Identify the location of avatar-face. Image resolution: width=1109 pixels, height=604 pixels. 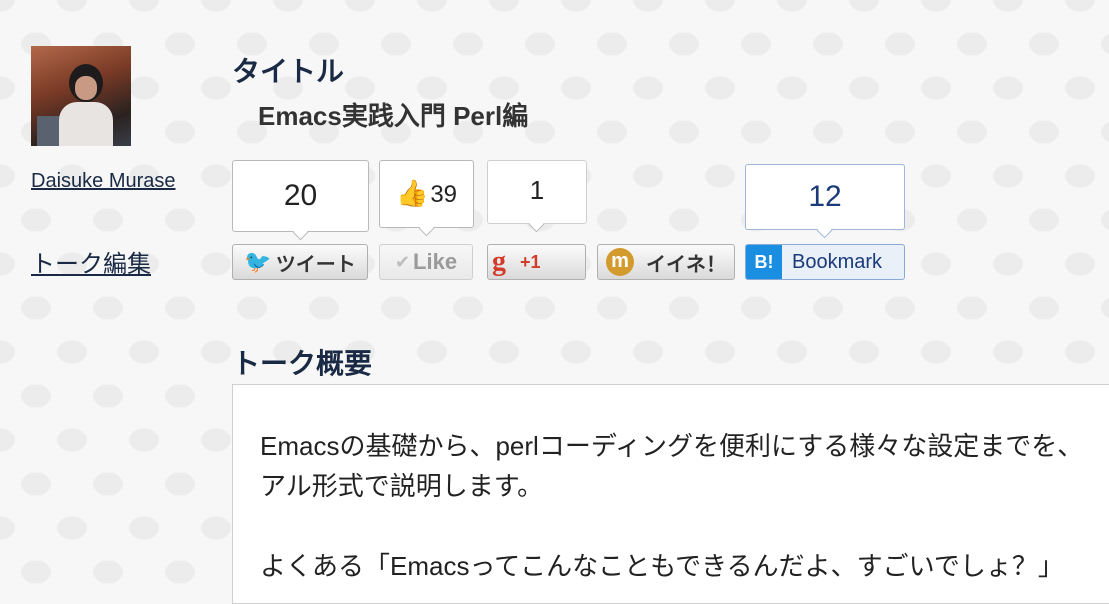
(86, 88).